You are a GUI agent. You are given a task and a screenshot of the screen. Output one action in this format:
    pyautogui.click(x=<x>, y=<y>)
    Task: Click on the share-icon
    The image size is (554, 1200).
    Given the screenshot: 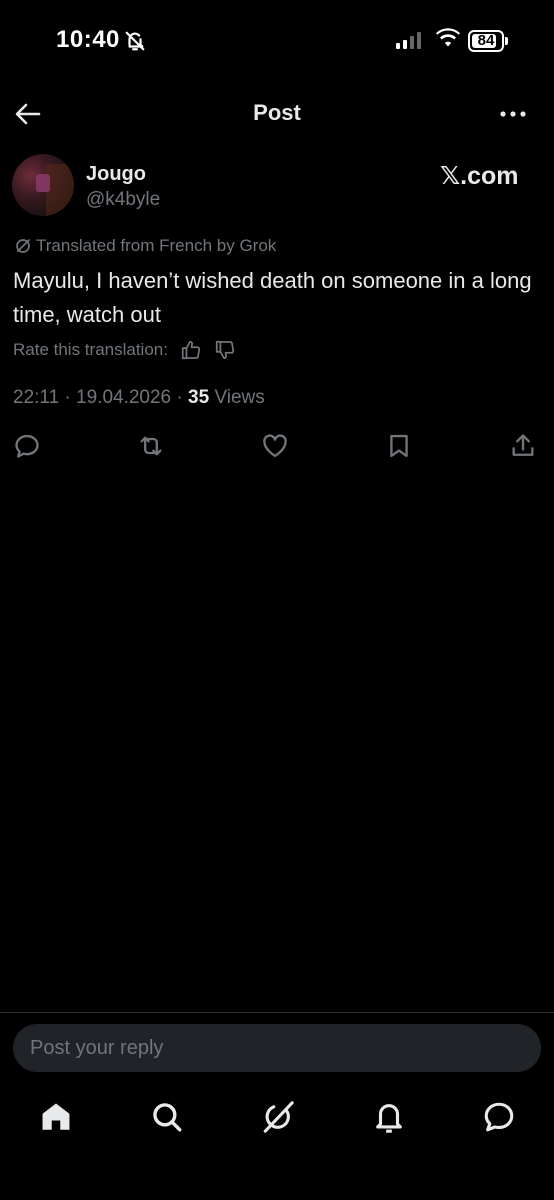 What is the action you would take?
    pyautogui.click(x=523, y=446)
    